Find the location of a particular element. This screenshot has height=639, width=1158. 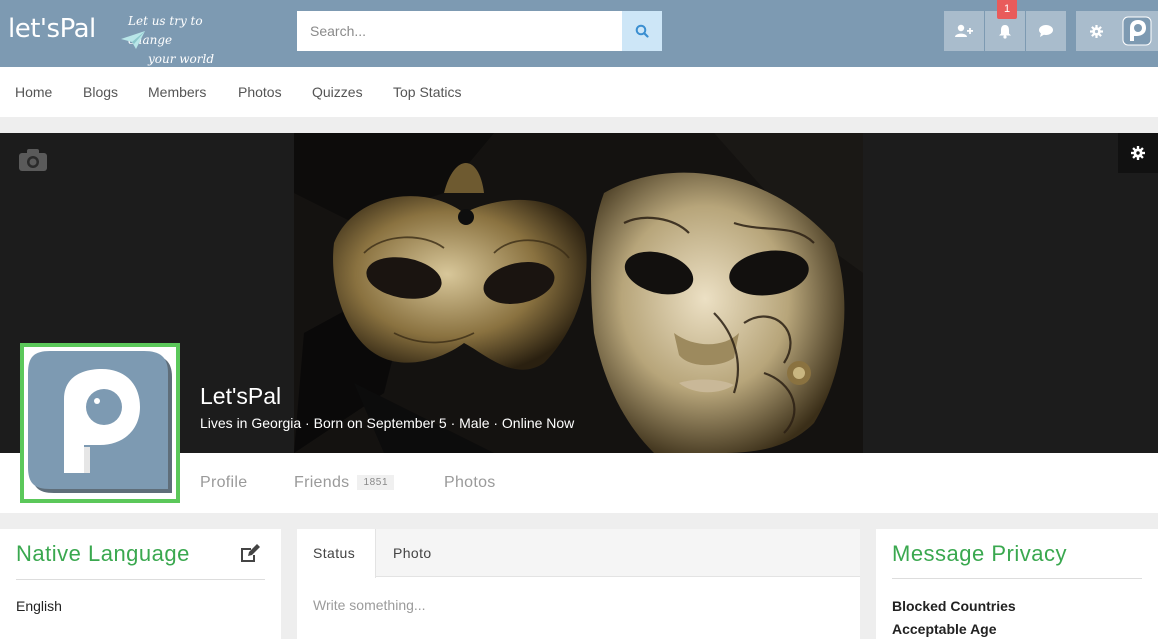

status-composer: Status Photo is located at coordinates (578, 584).